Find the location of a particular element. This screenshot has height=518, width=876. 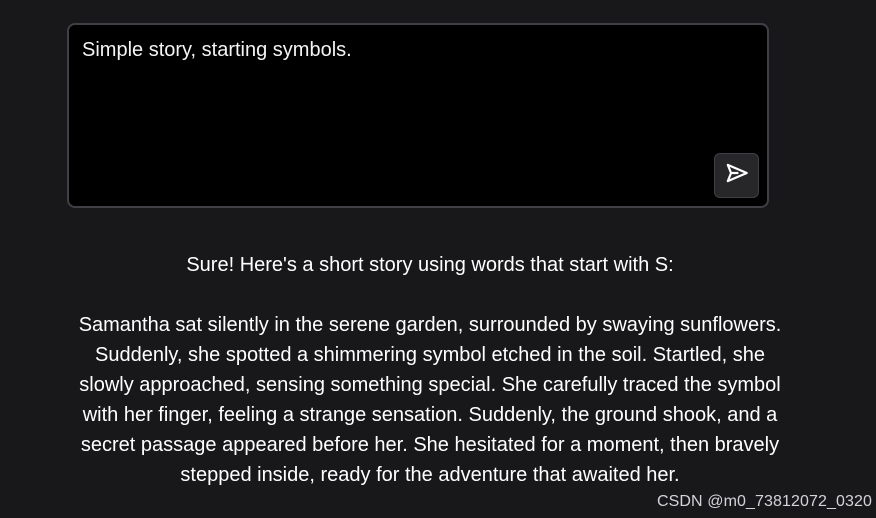

send-button is located at coordinates (736, 175).